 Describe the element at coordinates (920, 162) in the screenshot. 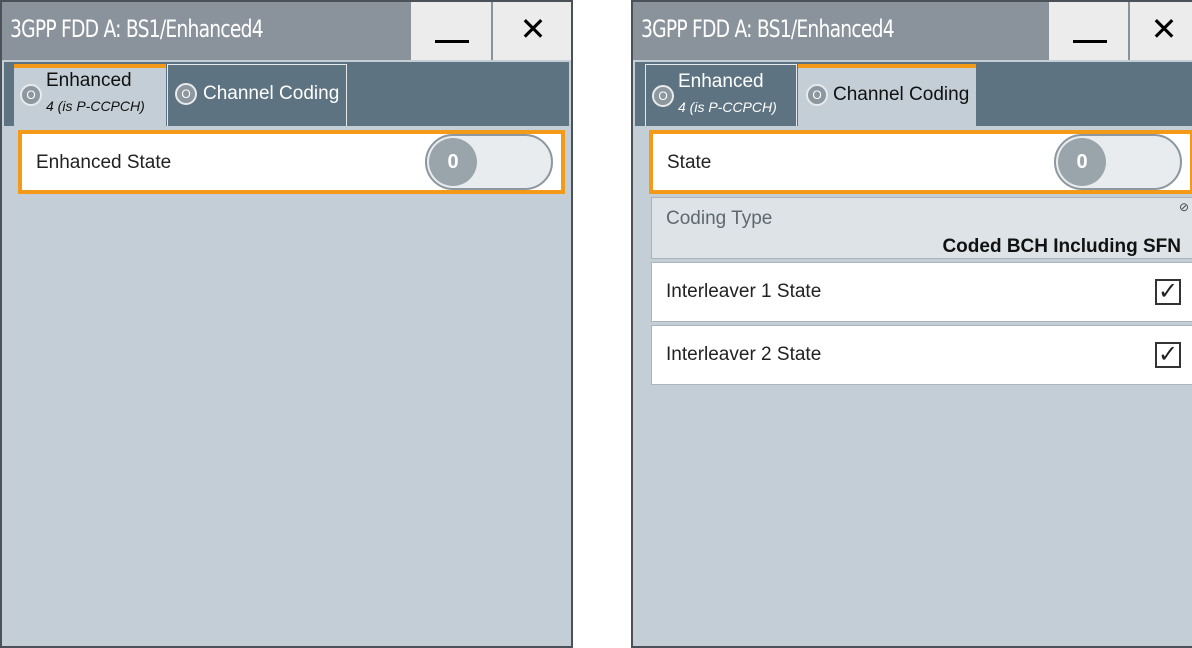

I see `state-row: State 0` at that location.